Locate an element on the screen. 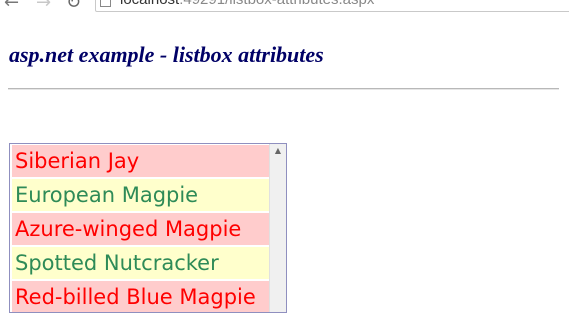 The width and height of the screenshot is (569, 313). forward-arrow-icon: → is located at coordinates (43, 6).